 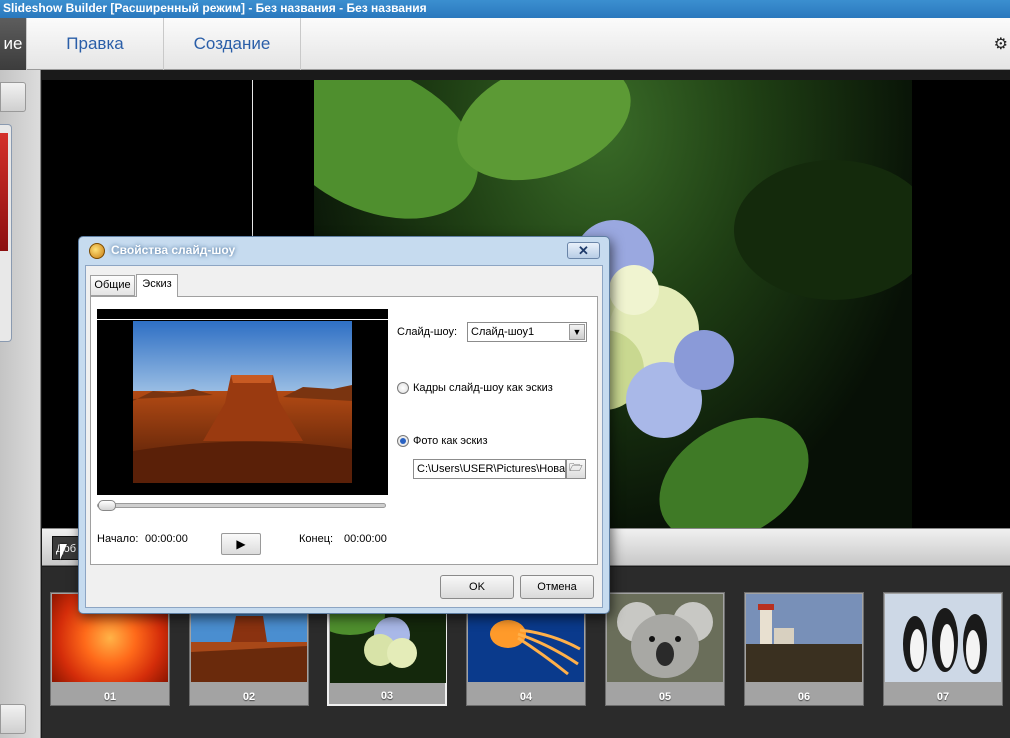 I want to click on thumbnail-preview, so click(x=242, y=402).